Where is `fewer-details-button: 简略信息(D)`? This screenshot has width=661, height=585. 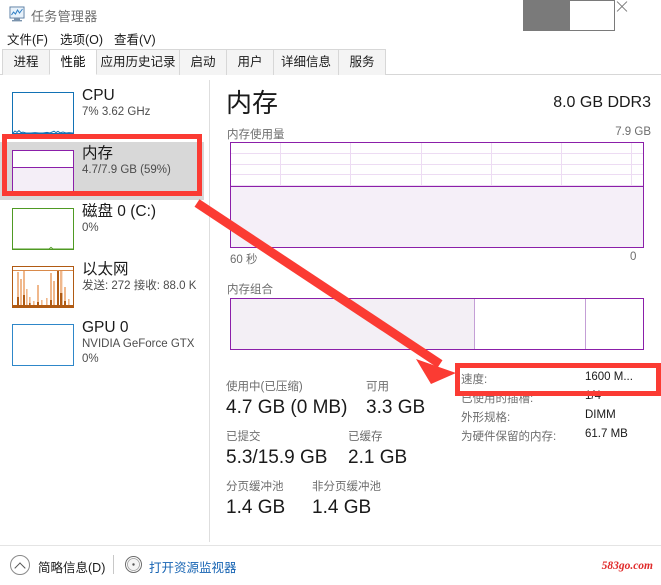 fewer-details-button: 简略信息(D) is located at coordinates (71, 566).